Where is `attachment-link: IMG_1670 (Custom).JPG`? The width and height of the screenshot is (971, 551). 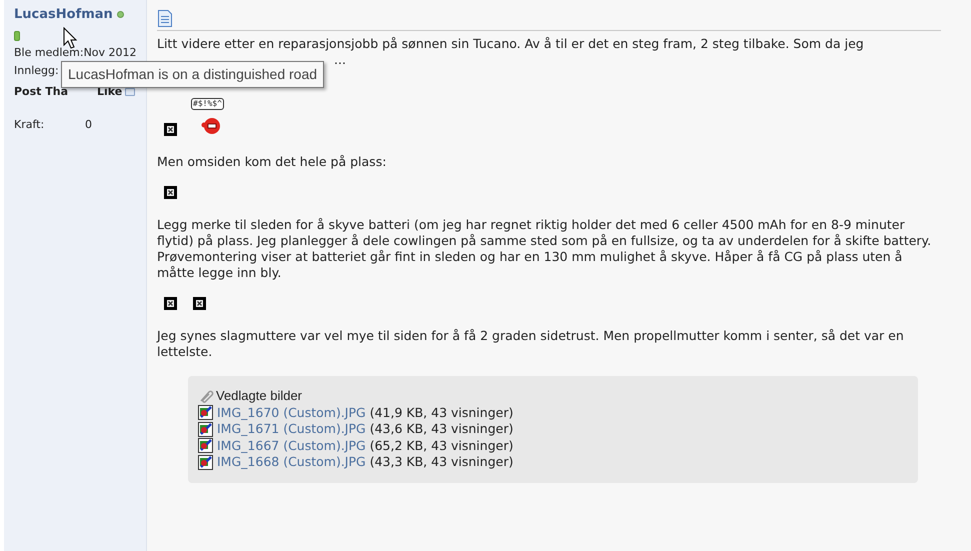 attachment-link: IMG_1670 (Custom).JPG is located at coordinates (291, 412).